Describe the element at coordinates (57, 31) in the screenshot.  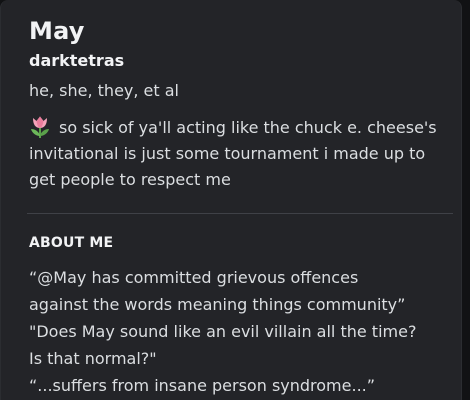
I see `display-name: May` at that location.